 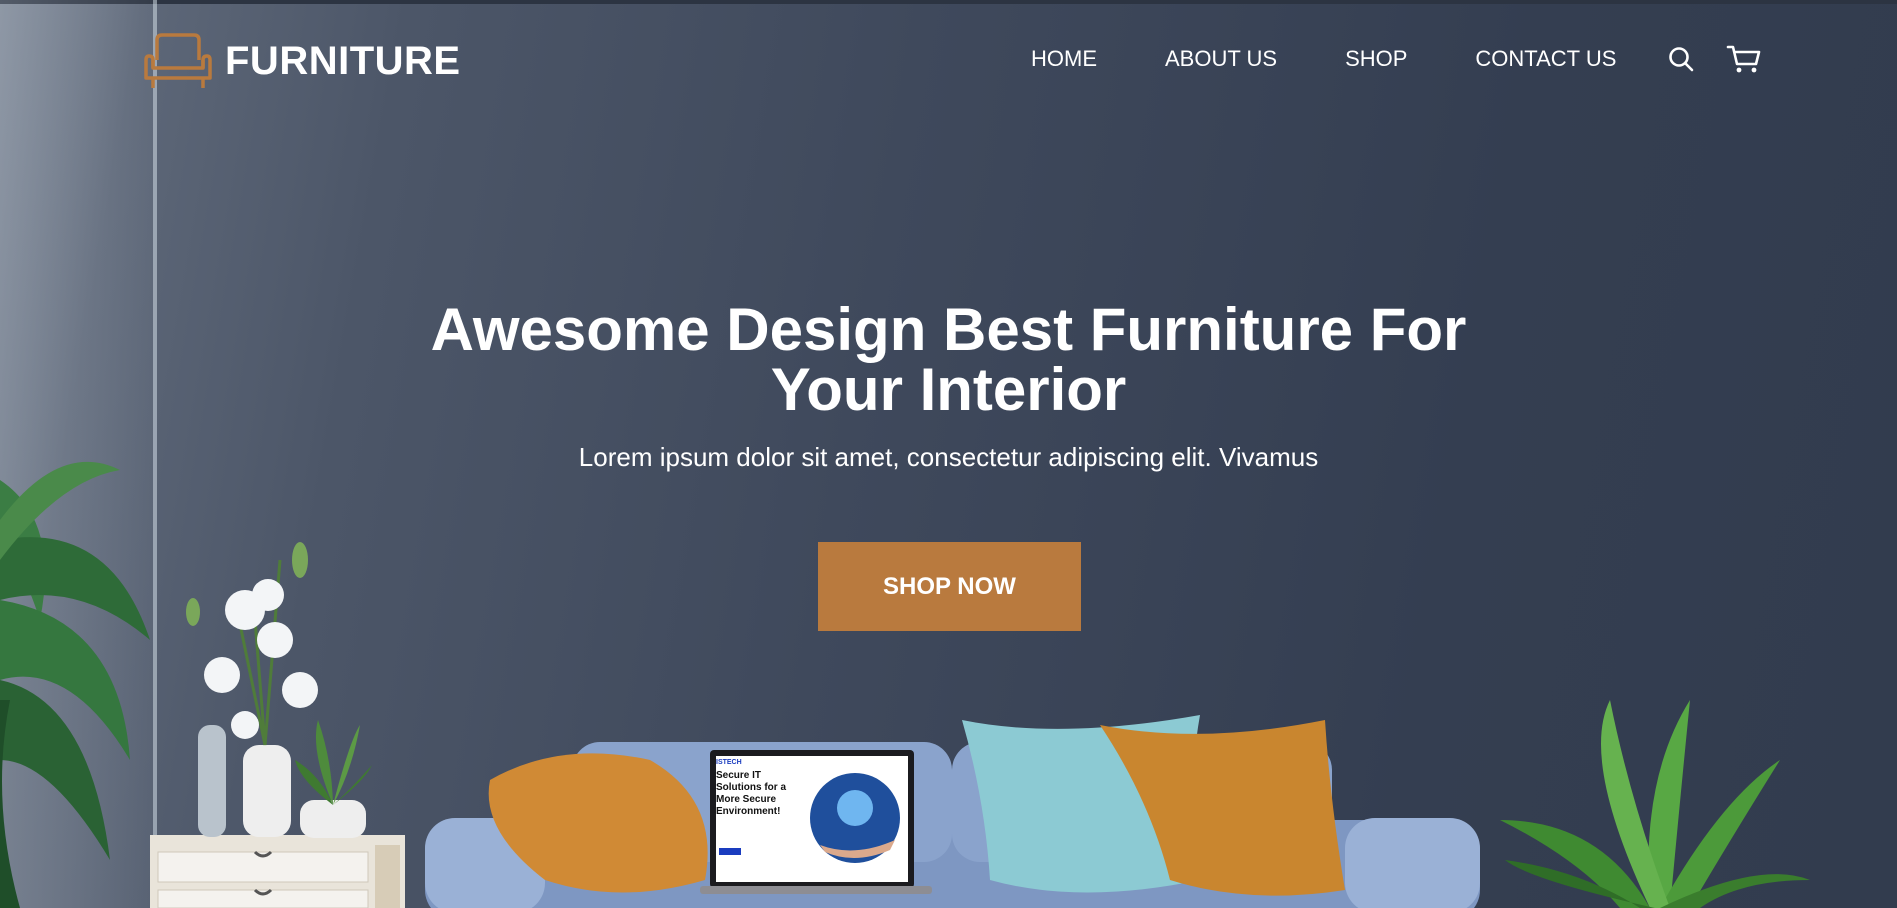 What do you see at coordinates (1376, 59) in the screenshot?
I see `nav-shop: SHOP` at bounding box center [1376, 59].